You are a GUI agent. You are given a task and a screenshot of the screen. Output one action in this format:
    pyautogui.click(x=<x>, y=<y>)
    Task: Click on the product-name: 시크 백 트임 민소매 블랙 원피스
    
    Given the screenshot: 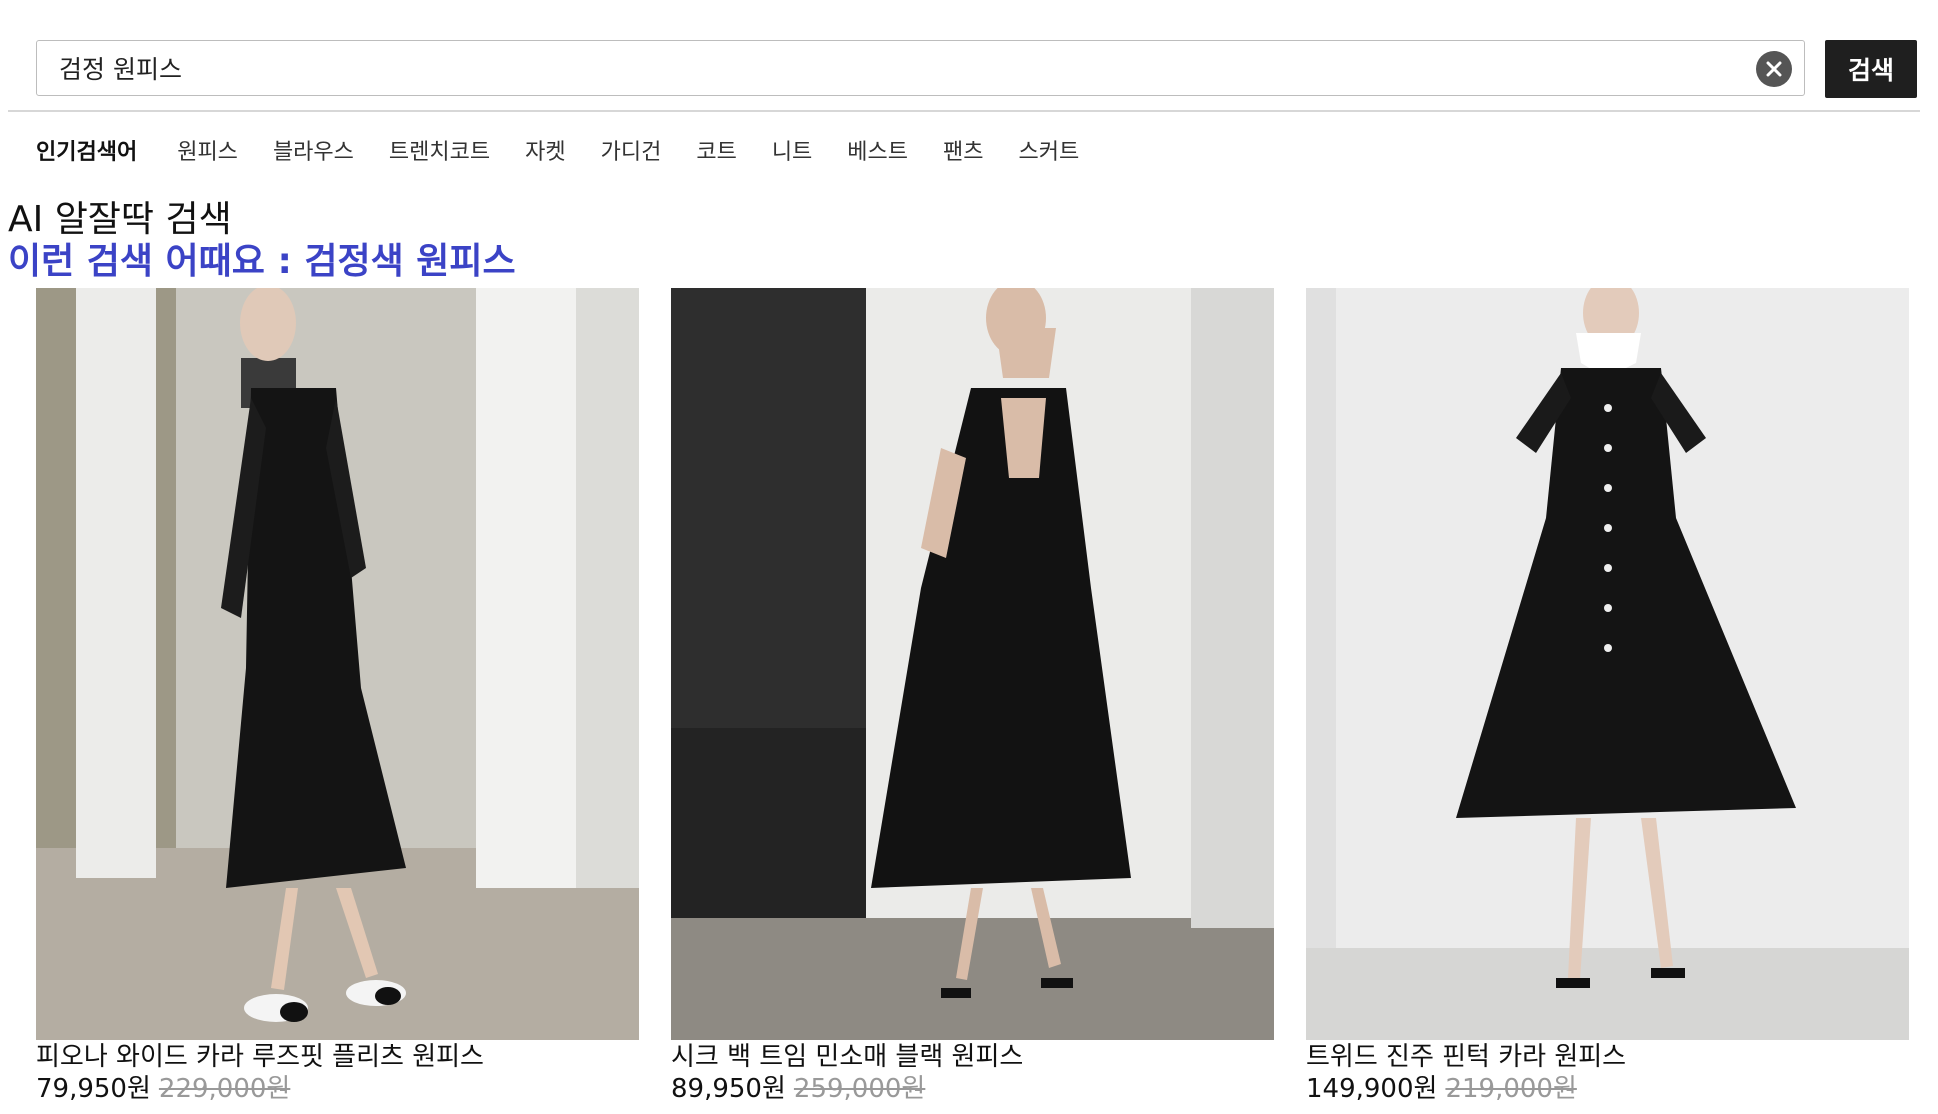 What is the action you would take?
    pyautogui.click(x=847, y=1057)
    